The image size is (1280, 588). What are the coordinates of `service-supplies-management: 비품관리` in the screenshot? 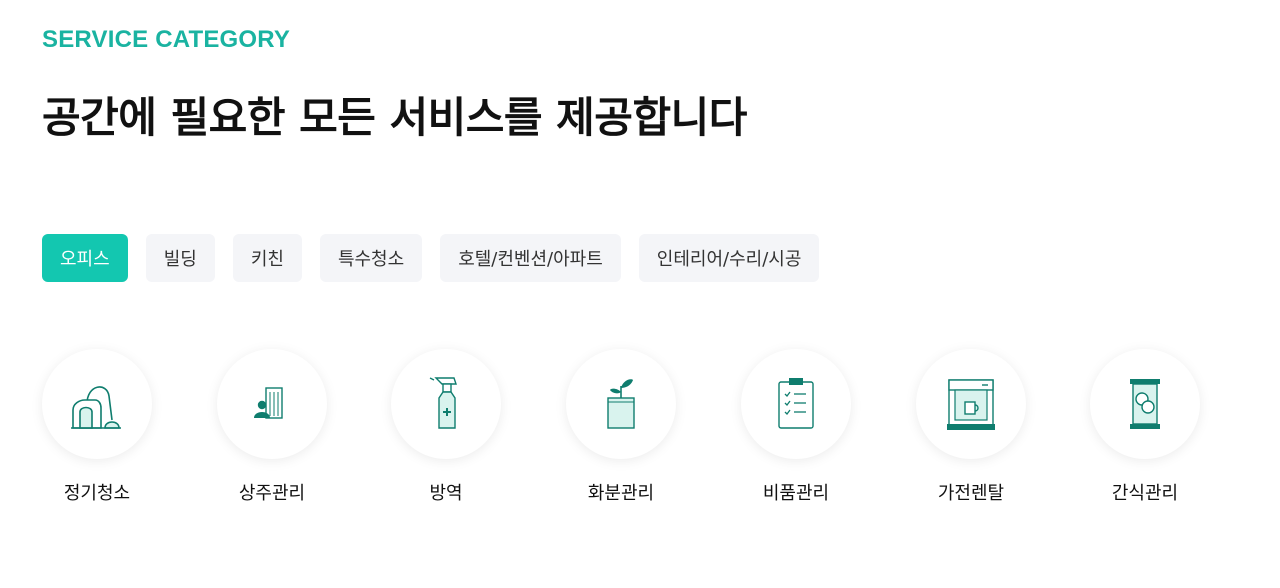 It's located at (796, 426).